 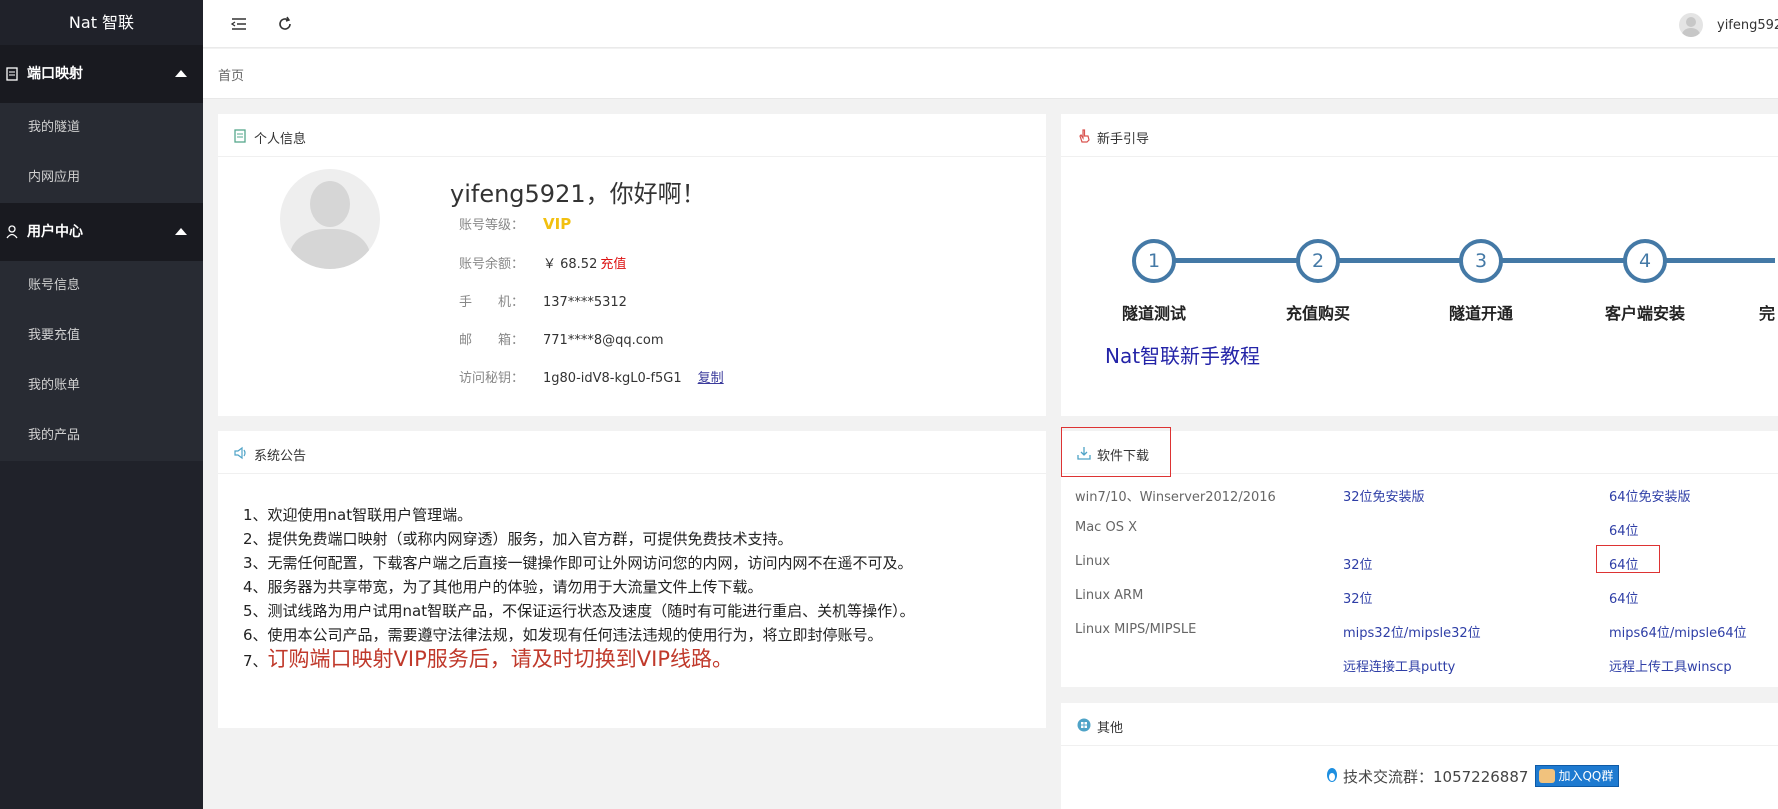 I want to click on winscp-link: 远程上传工具winscp, so click(x=1670, y=665).